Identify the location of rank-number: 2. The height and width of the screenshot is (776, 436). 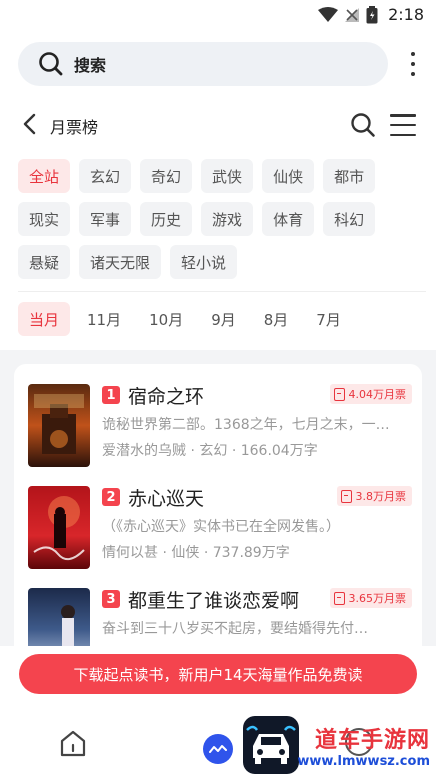
(111, 497).